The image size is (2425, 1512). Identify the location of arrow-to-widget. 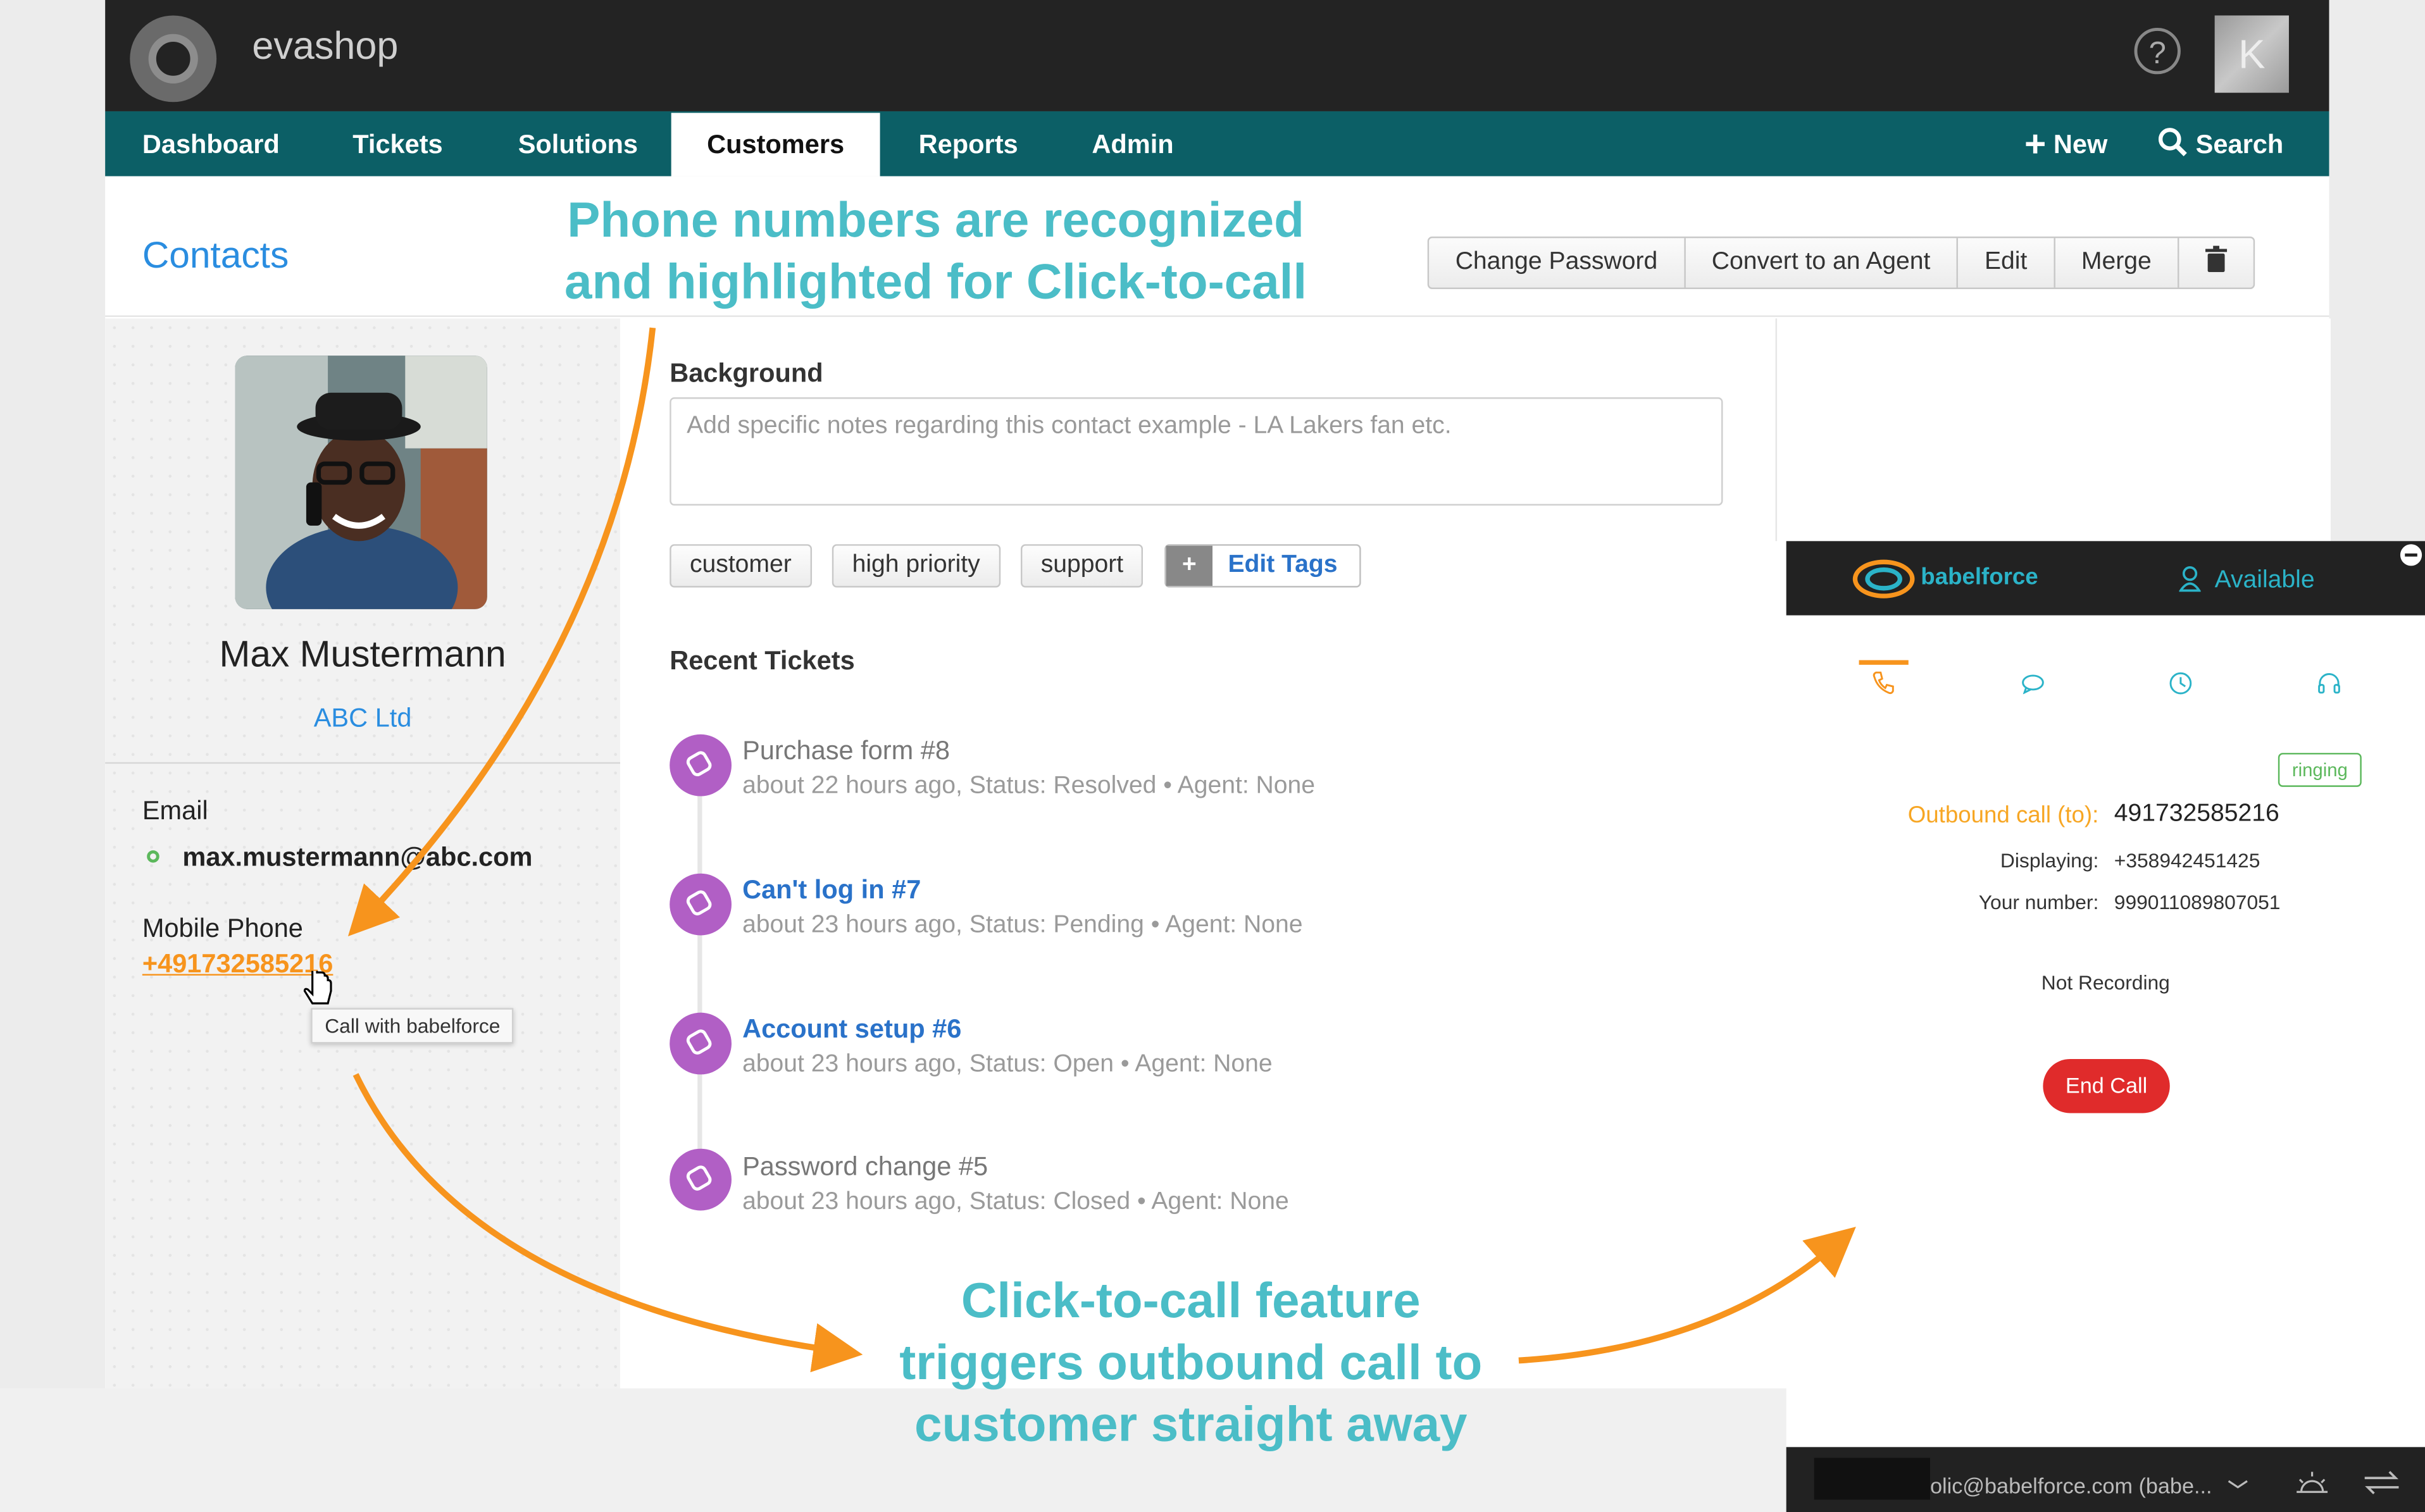
(1687, 1295).